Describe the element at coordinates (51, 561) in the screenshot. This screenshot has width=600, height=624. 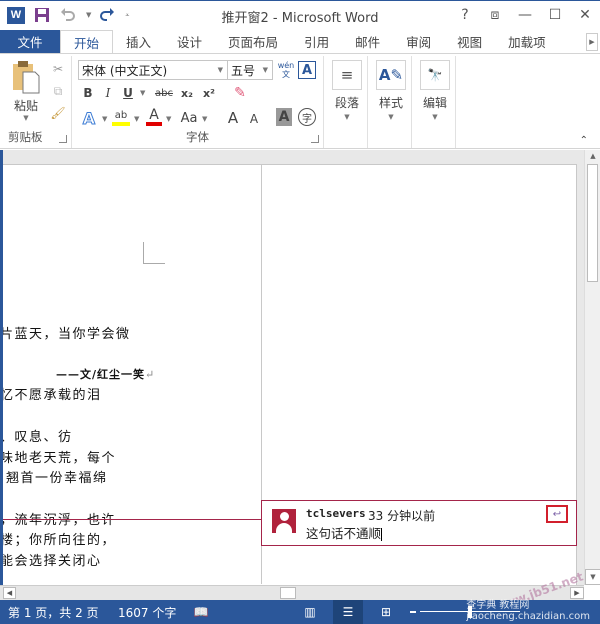
I see `doc-line: 能会选择关闭心` at that location.